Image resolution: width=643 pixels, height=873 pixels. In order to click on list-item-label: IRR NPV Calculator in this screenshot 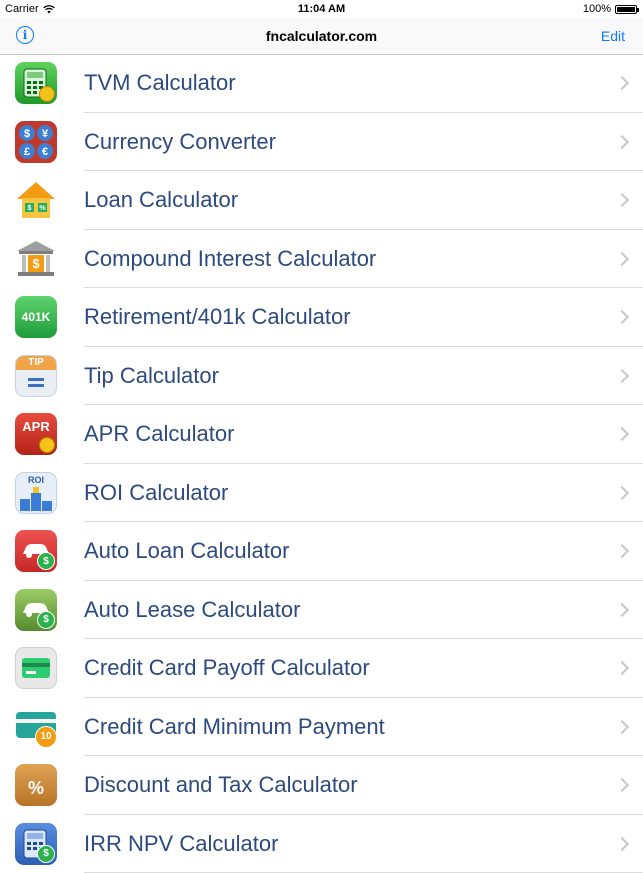, I will do `click(181, 844)`.